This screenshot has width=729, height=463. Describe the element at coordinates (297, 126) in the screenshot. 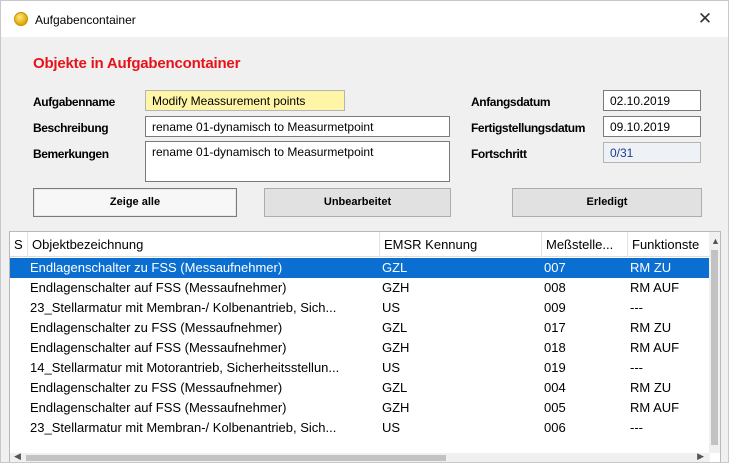

I see `beschreibung-field: rename 01-dynamisch to Measurmetpoint` at that location.